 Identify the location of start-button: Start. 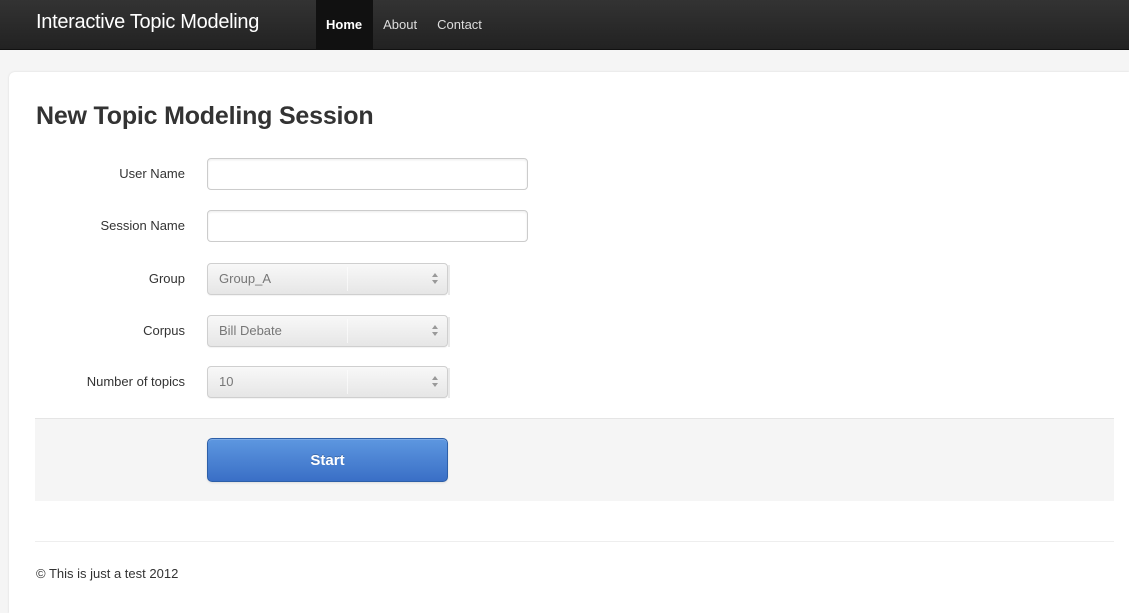
(327, 460).